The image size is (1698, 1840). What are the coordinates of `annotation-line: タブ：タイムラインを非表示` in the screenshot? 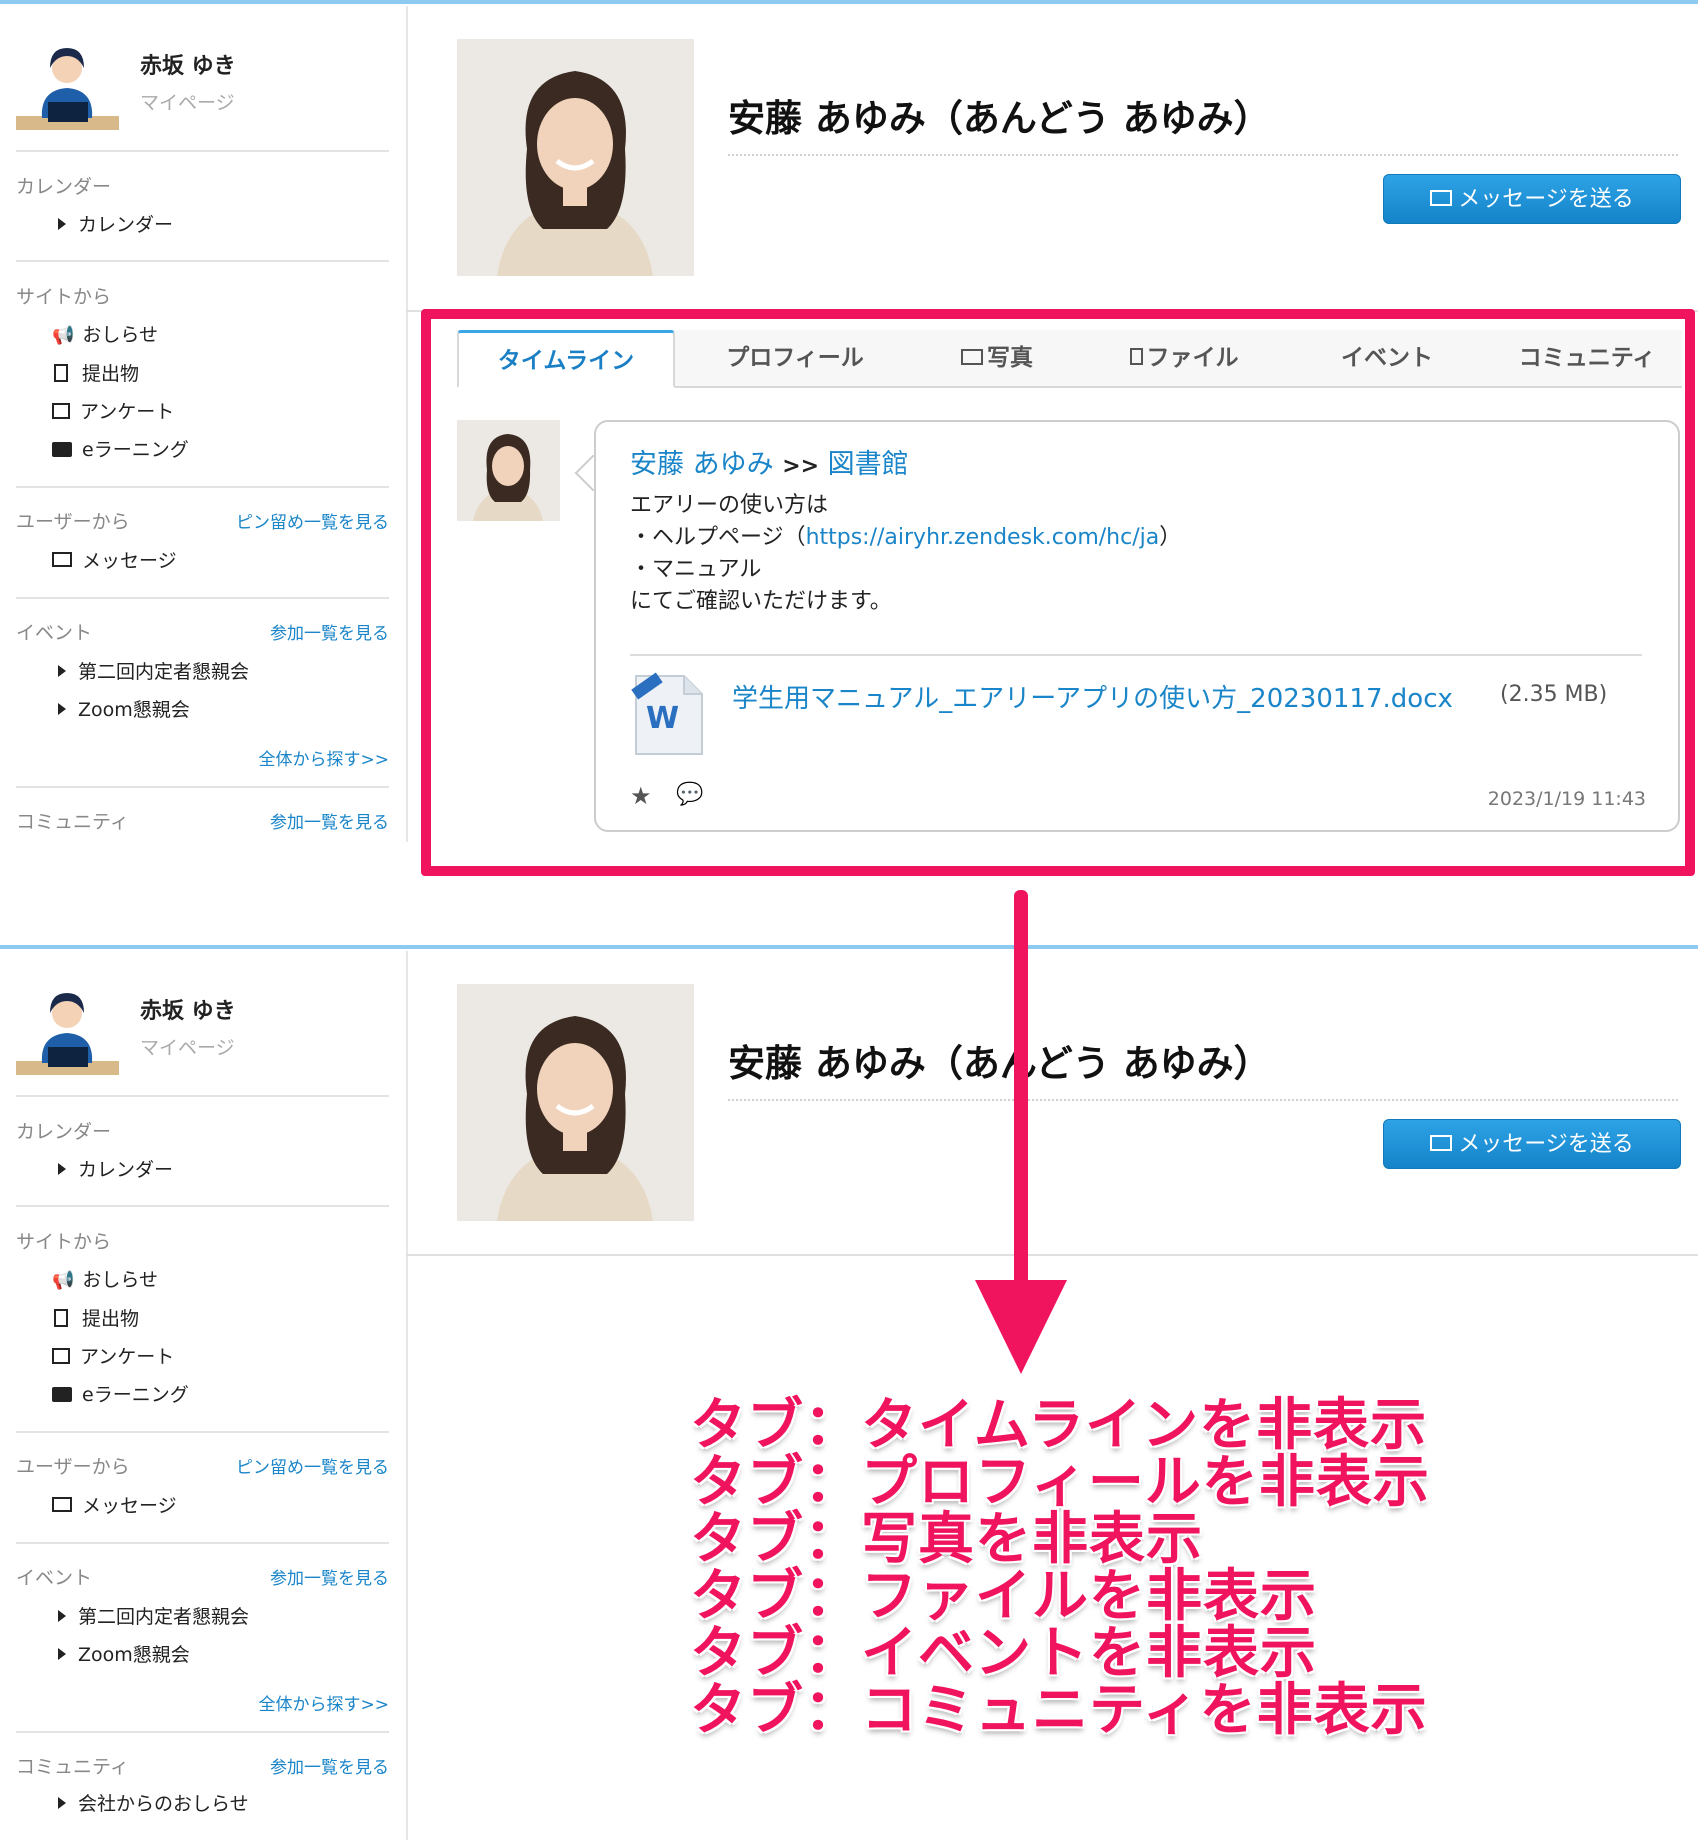 It's located at (1059, 1425).